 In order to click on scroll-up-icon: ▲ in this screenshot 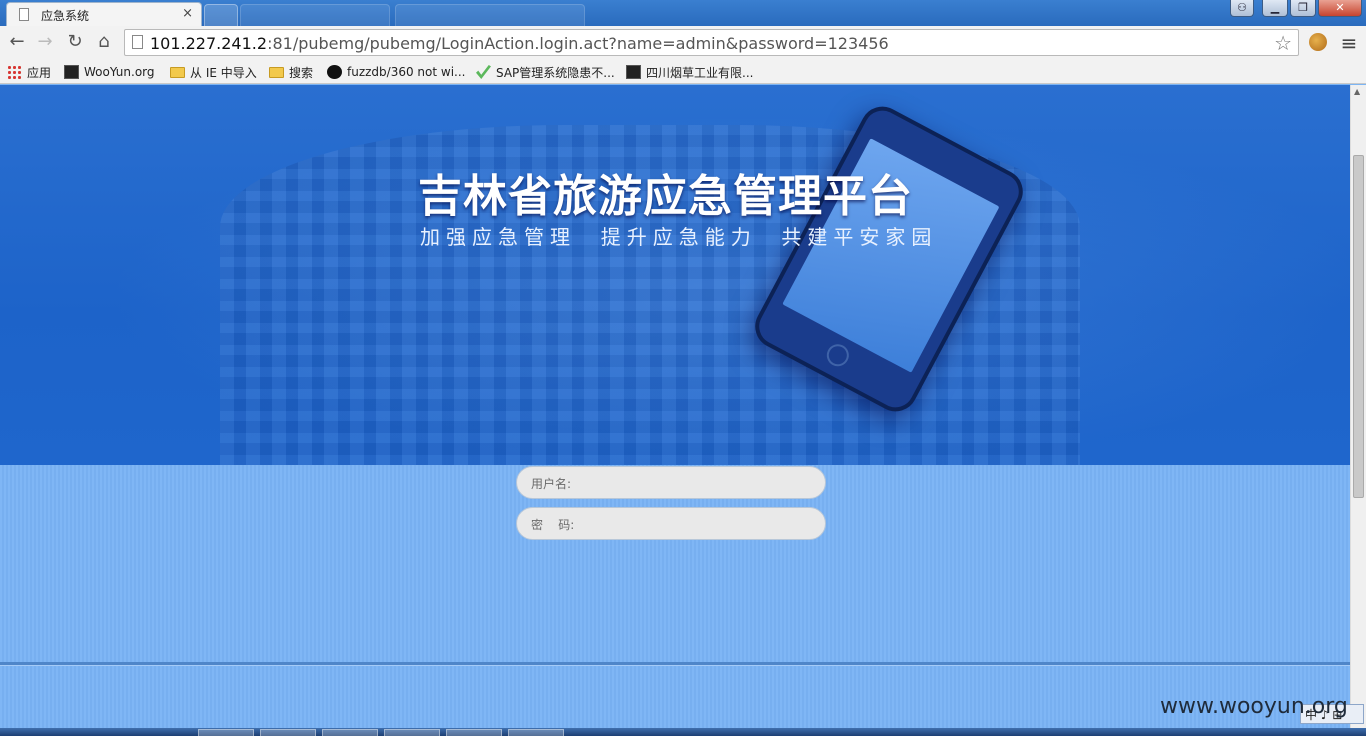, I will do `click(1357, 91)`.